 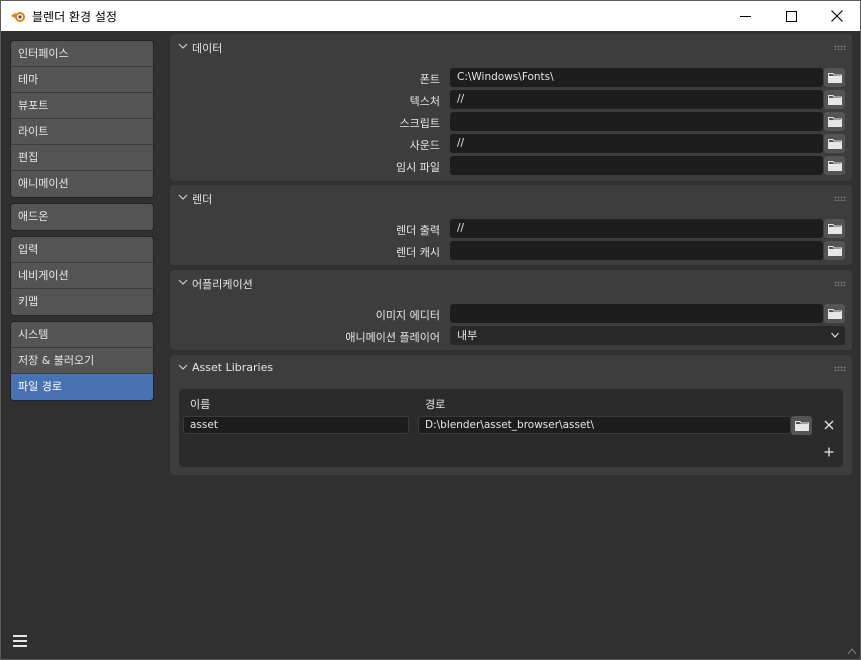 I want to click on sidebar-item-navigation: 네비게이션, so click(x=82, y=276).